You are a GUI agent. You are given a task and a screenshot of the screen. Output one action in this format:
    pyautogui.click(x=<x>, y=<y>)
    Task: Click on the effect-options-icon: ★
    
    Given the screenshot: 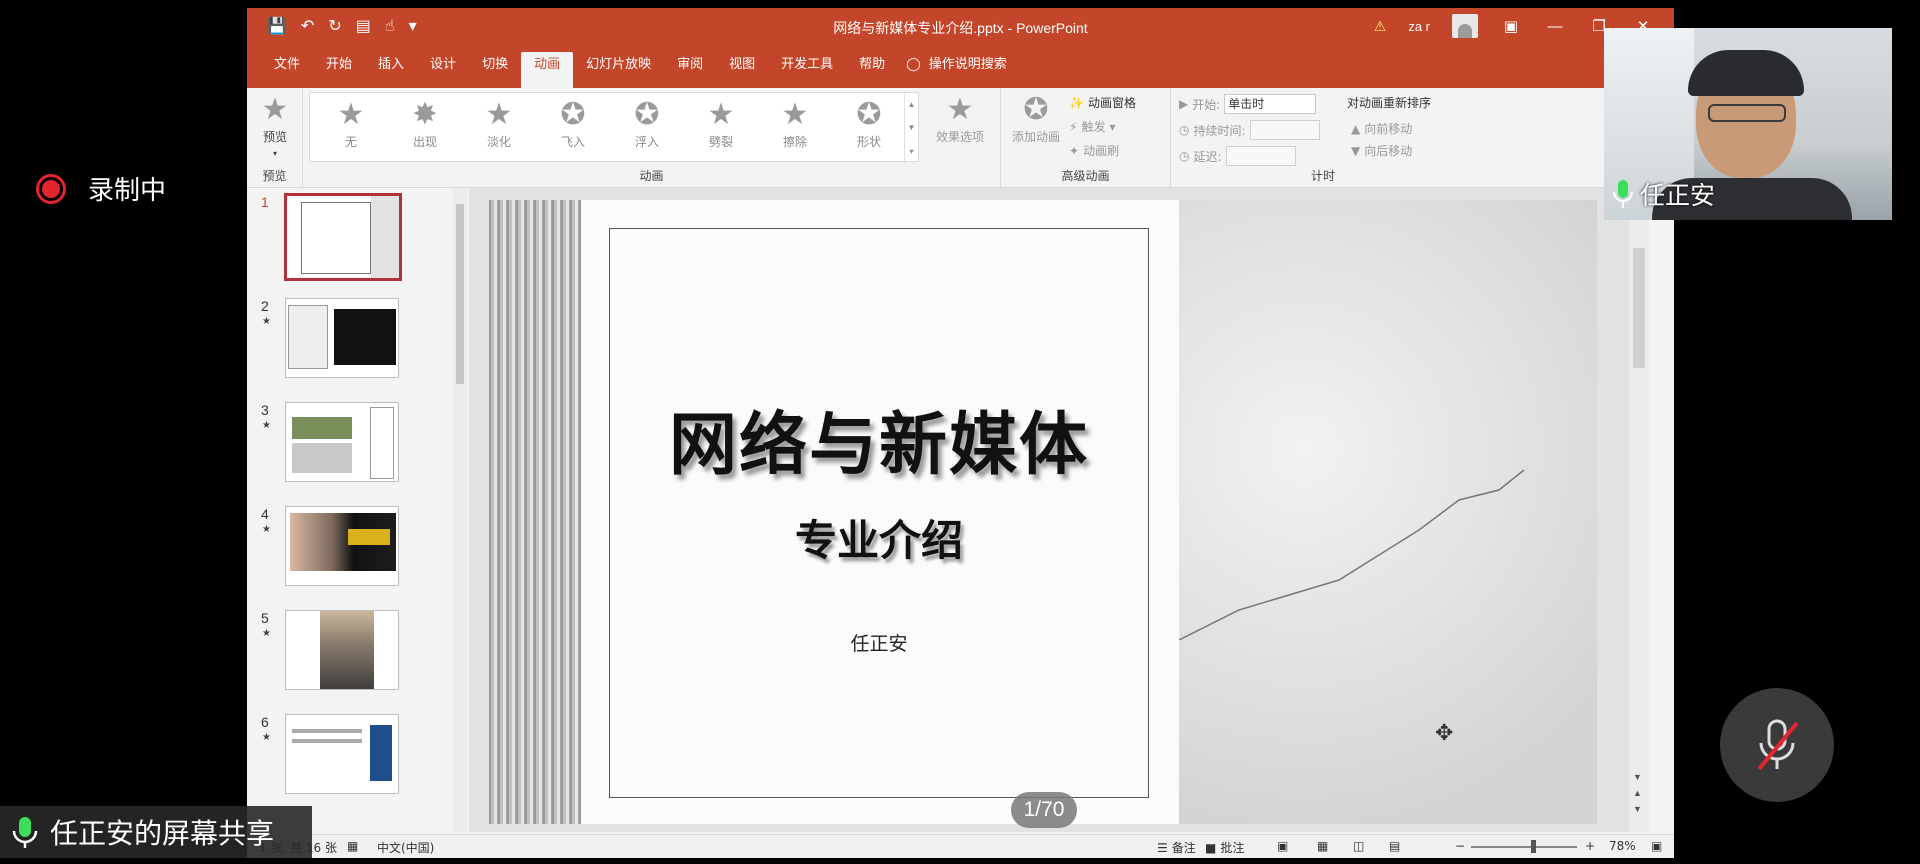 What is the action you would take?
    pyautogui.click(x=960, y=109)
    